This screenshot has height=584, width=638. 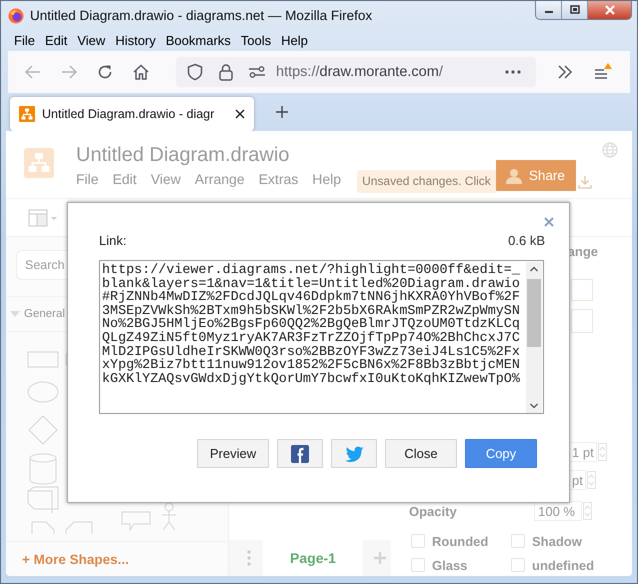 I want to click on checkbox-label: Rounded, so click(x=460, y=541).